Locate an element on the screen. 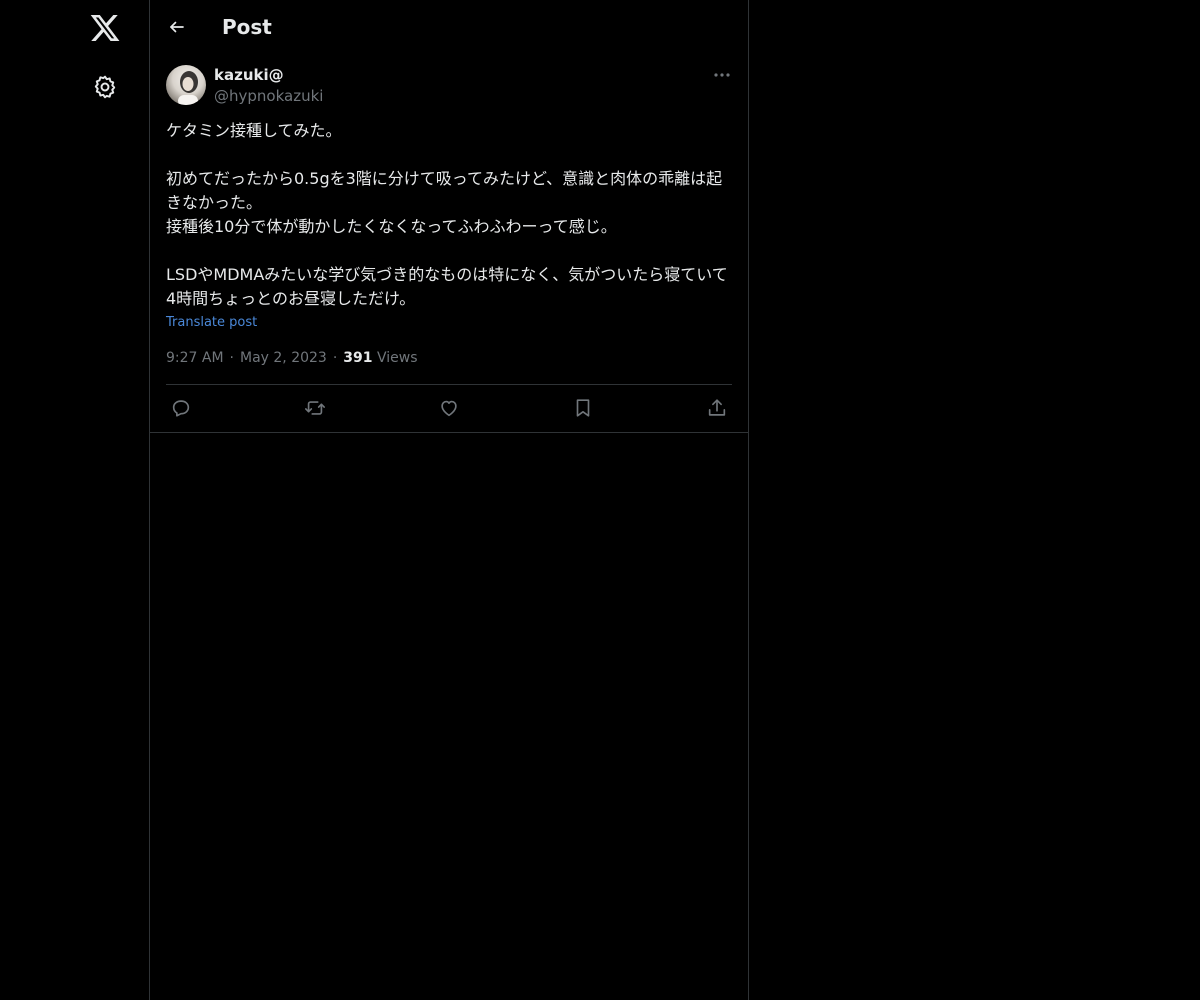  arrow-left-icon is located at coordinates (177, 27).